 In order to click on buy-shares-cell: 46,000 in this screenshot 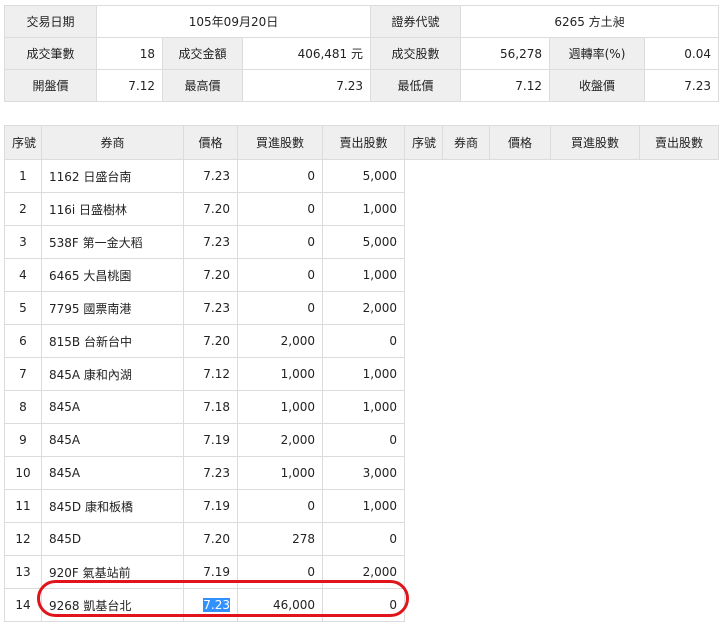, I will do `click(280, 605)`.